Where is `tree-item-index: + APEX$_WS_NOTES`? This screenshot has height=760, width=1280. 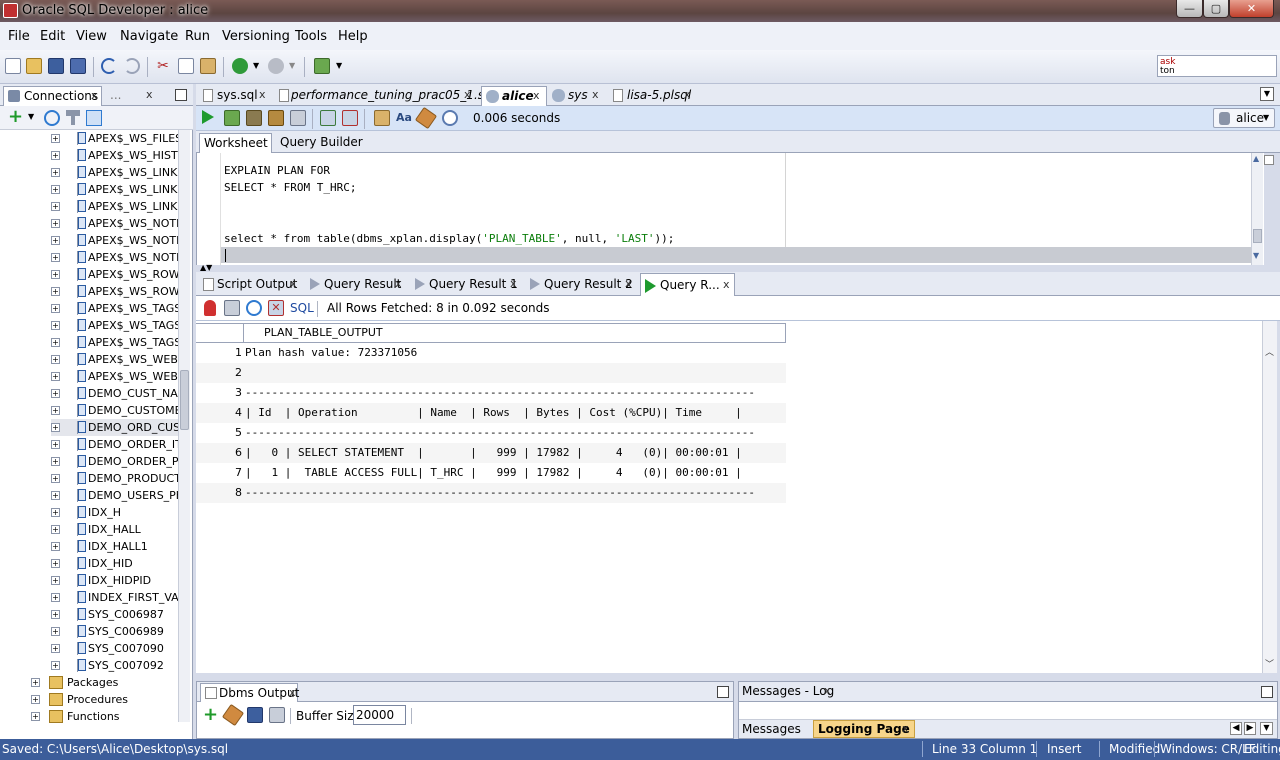
tree-item-index: + APEX$_WS_NOTES is located at coordinates (114, 240).